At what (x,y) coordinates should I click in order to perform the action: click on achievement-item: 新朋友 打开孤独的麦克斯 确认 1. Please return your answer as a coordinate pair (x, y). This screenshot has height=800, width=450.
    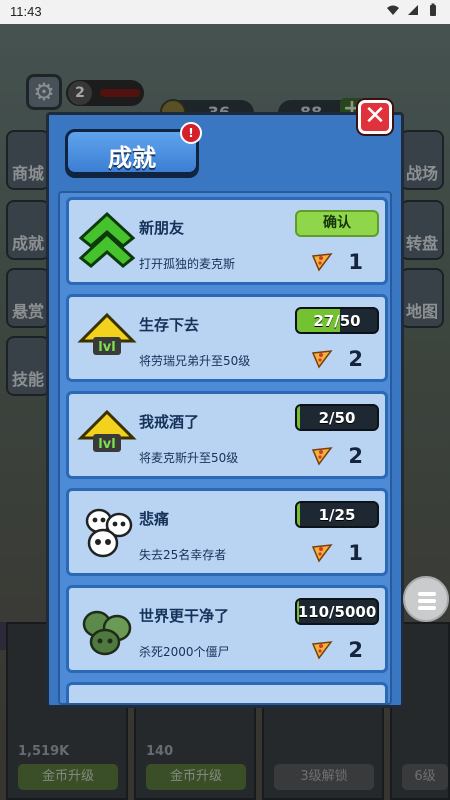
    Looking at the image, I should click on (227, 241).